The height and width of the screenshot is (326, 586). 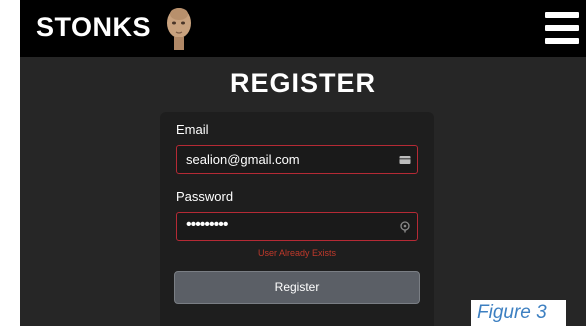 What do you see at coordinates (297, 287) in the screenshot?
I see `register-button: Register` at bounding box center [297, 287].